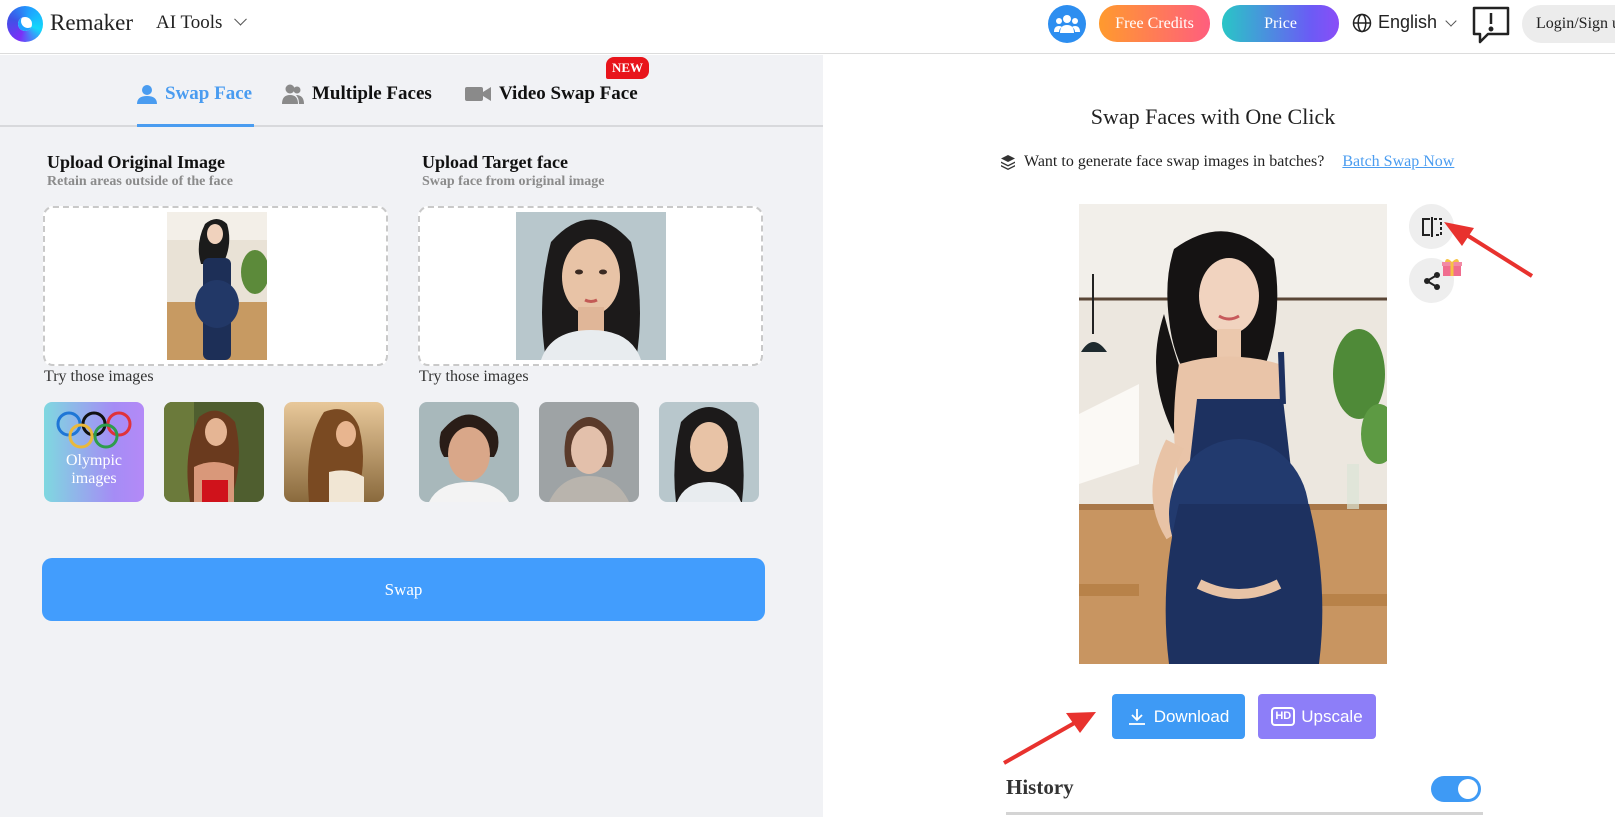 This screenshot has width=1615, height=817. Describe the element at coordinates (1213, 116) in the screenshot. I see `result-title-text: Swap Faces with One Click` at that location.